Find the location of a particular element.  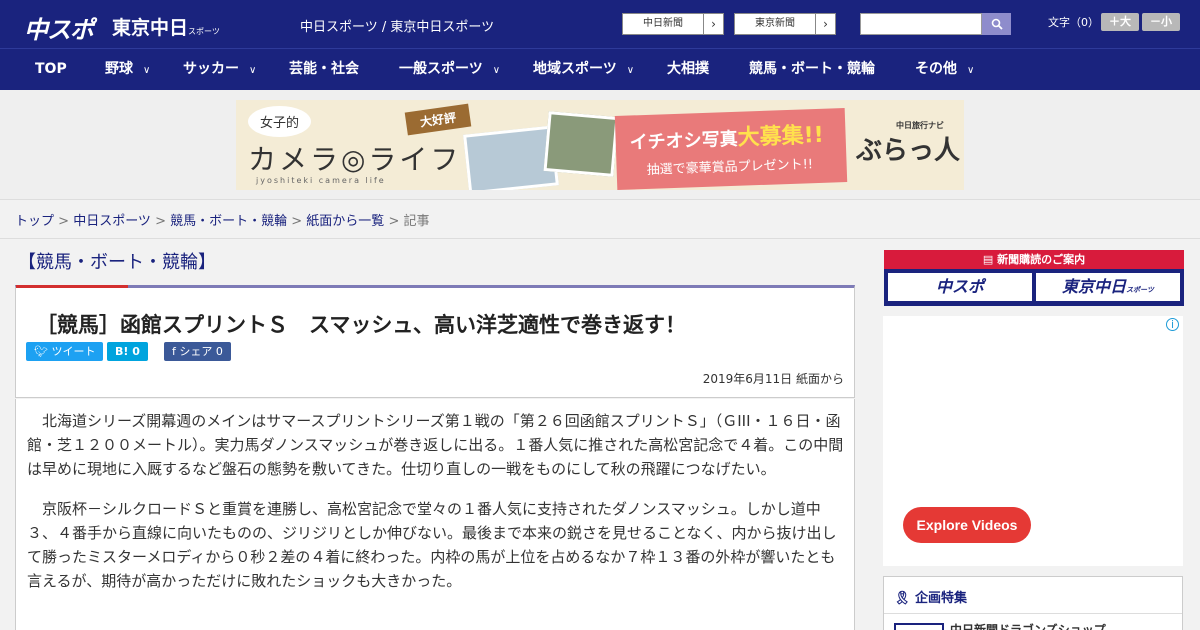

subscription-heading-text: 新聞購読のご案内 is located at coordinates (1041, 259).